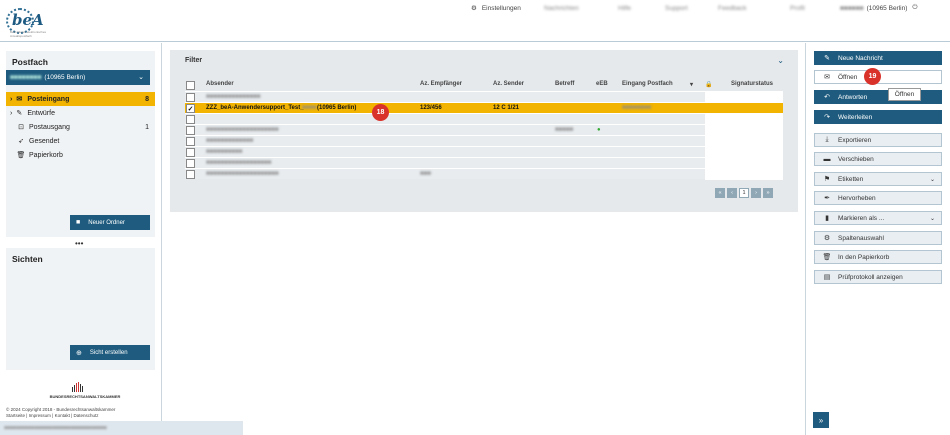  I want to click on column-header: Signaturstatus, so click(752, 84).